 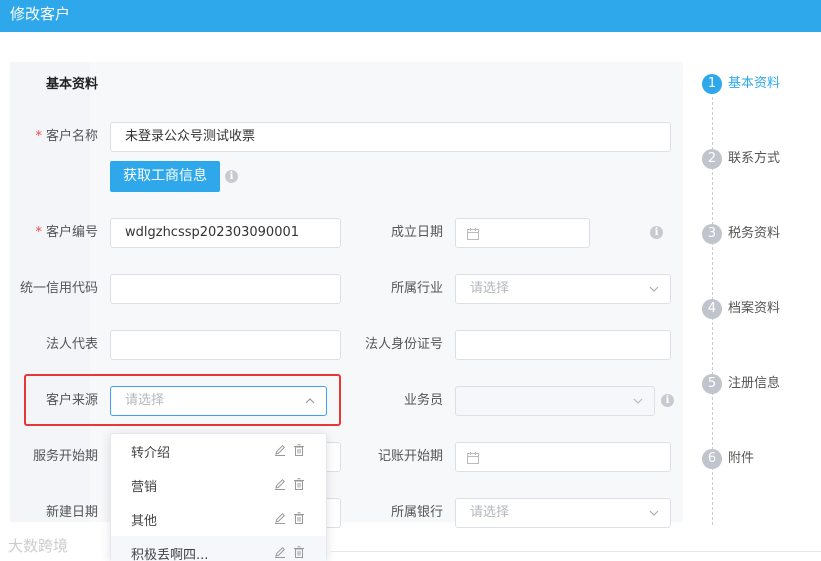 What do you see at coordinates (71, 344) in the screenshot?
I see `legal-rep-label: 法人代表` at bounding box center [71, 344].